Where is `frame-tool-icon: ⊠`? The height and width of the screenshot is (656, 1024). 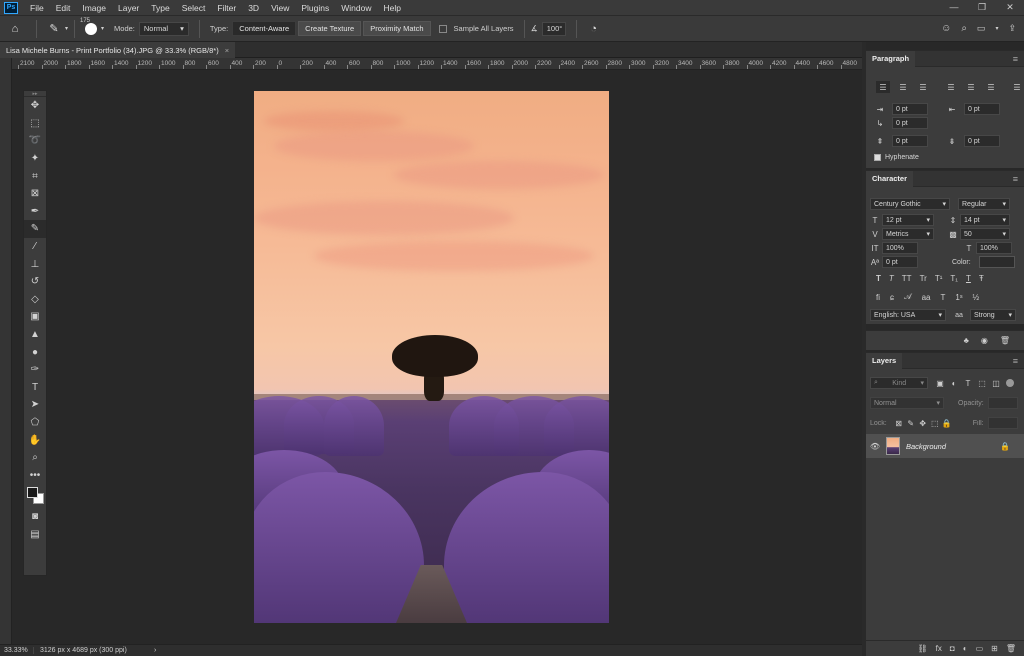
frame-tool-icon: ⊠ is located at coordinates (35, 194).